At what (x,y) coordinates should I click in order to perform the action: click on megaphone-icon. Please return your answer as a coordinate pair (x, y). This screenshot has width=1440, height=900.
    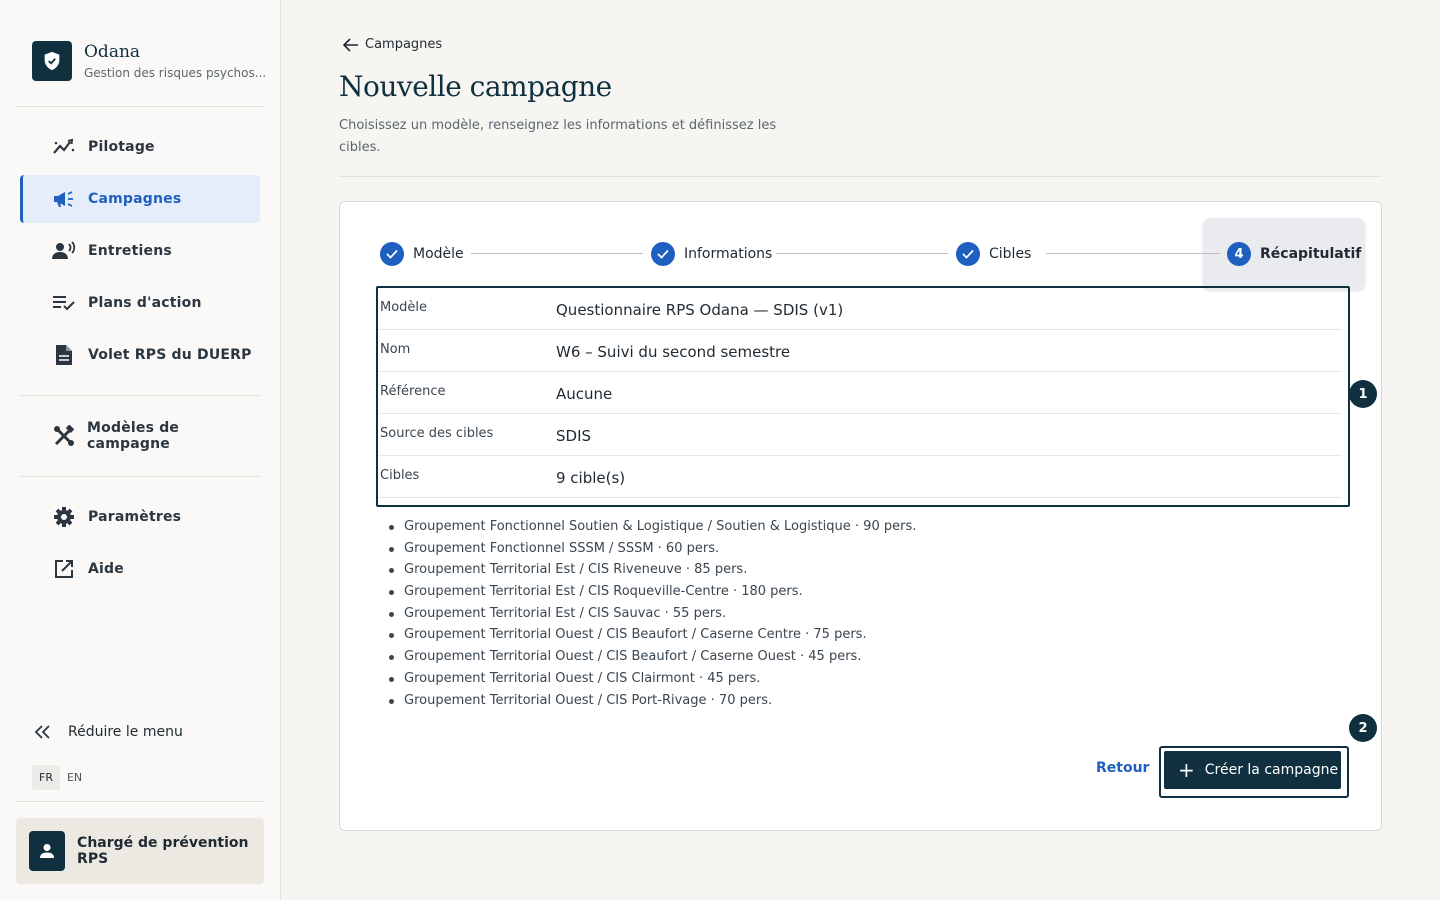
    Looking at the image, I should click on (64, 199).